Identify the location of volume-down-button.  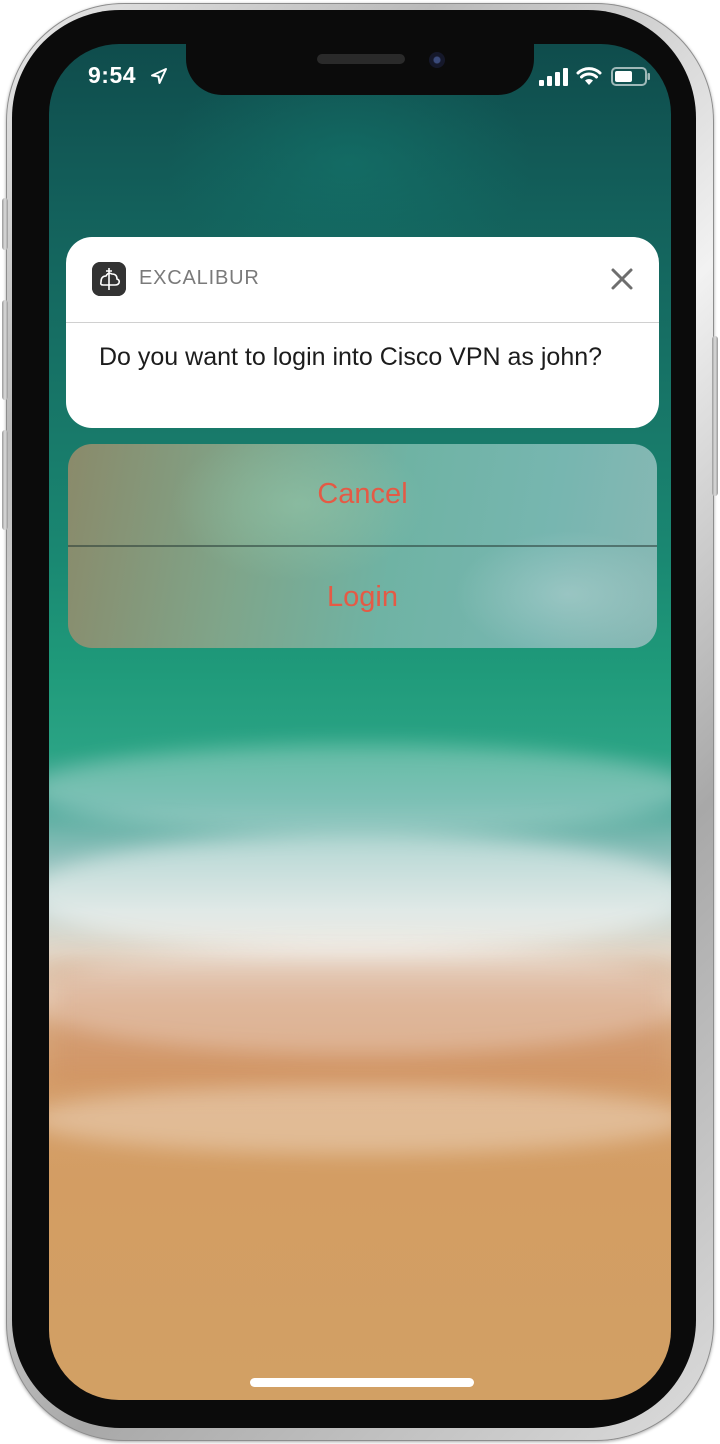
(5, 480).